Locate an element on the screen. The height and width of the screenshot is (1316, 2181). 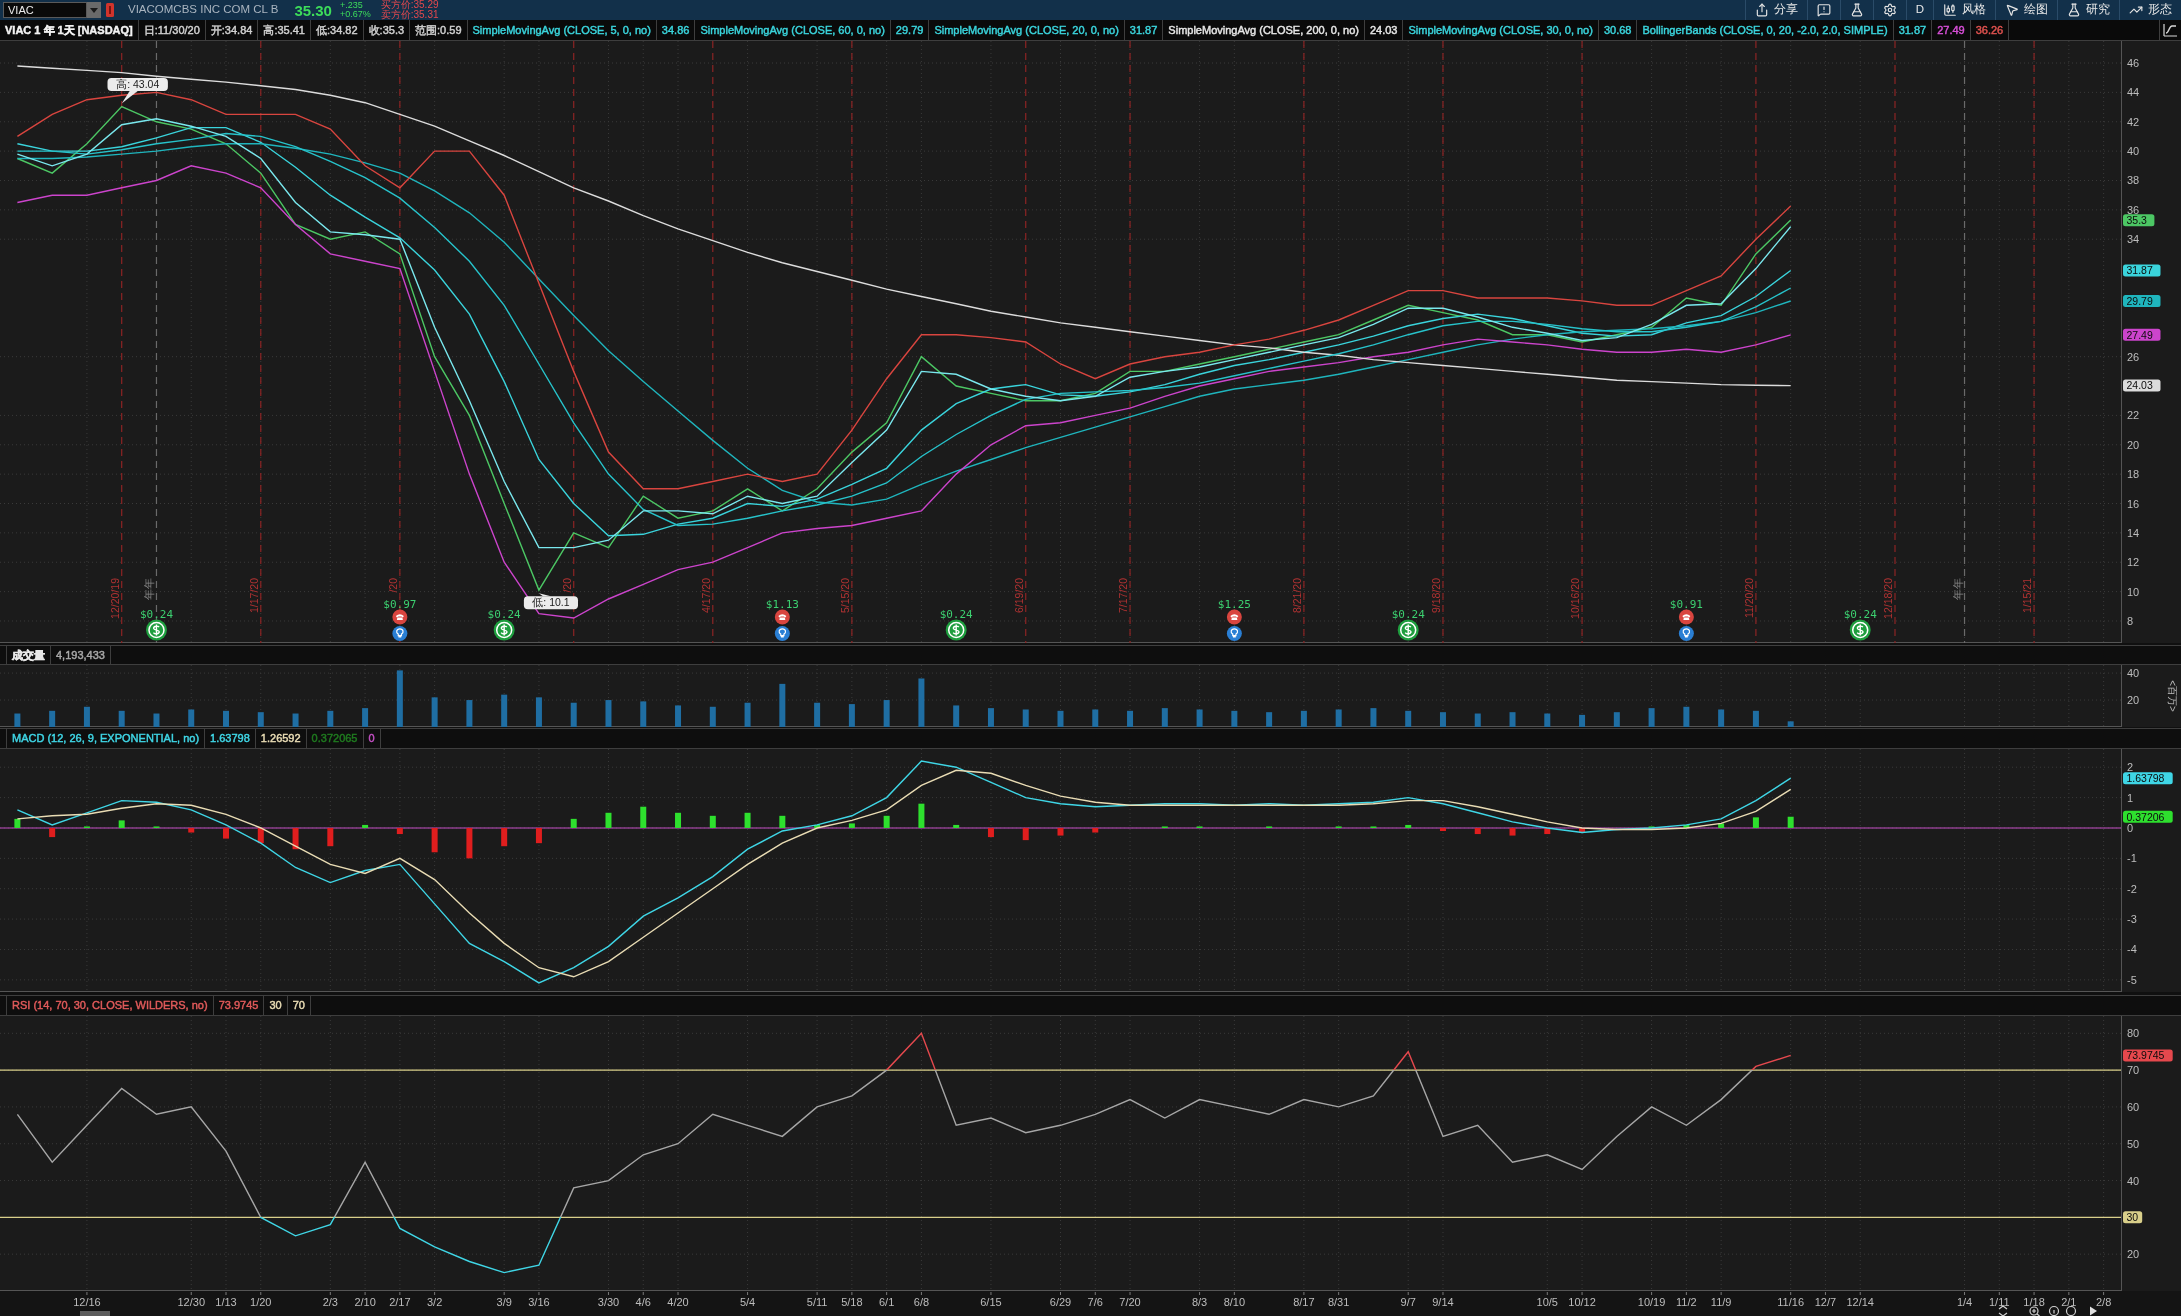
axis-label: 36 is located at coordinates (2133, 209).